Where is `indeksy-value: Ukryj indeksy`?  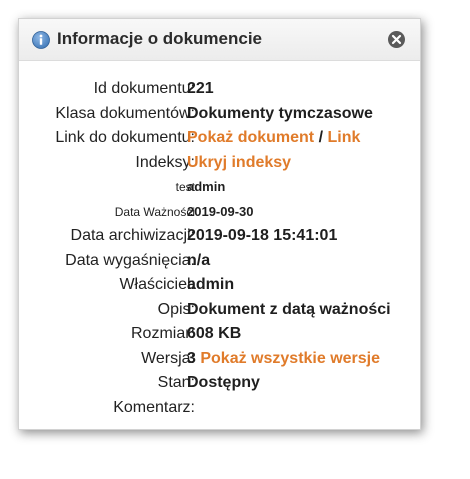
indeksy-value: Ukryj indeksy is located at coordinates (239, 163).